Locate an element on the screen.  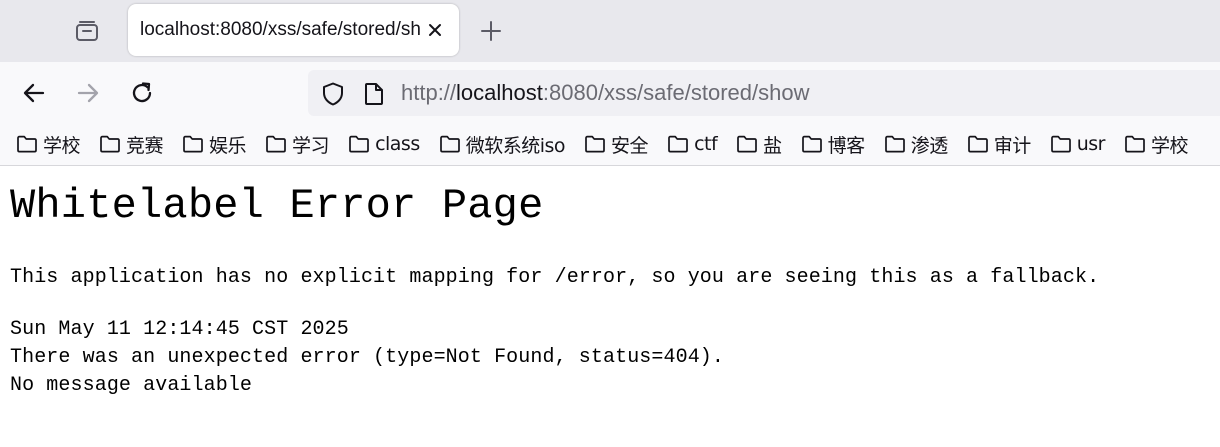
bookmark-label: 竞赛 is located at coordinates (145, 145).